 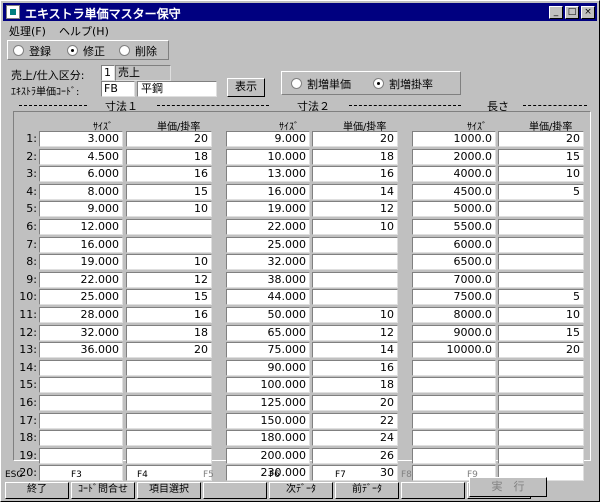 I want to click on dim2-rate-field: 10, so click(x=355, y=315).